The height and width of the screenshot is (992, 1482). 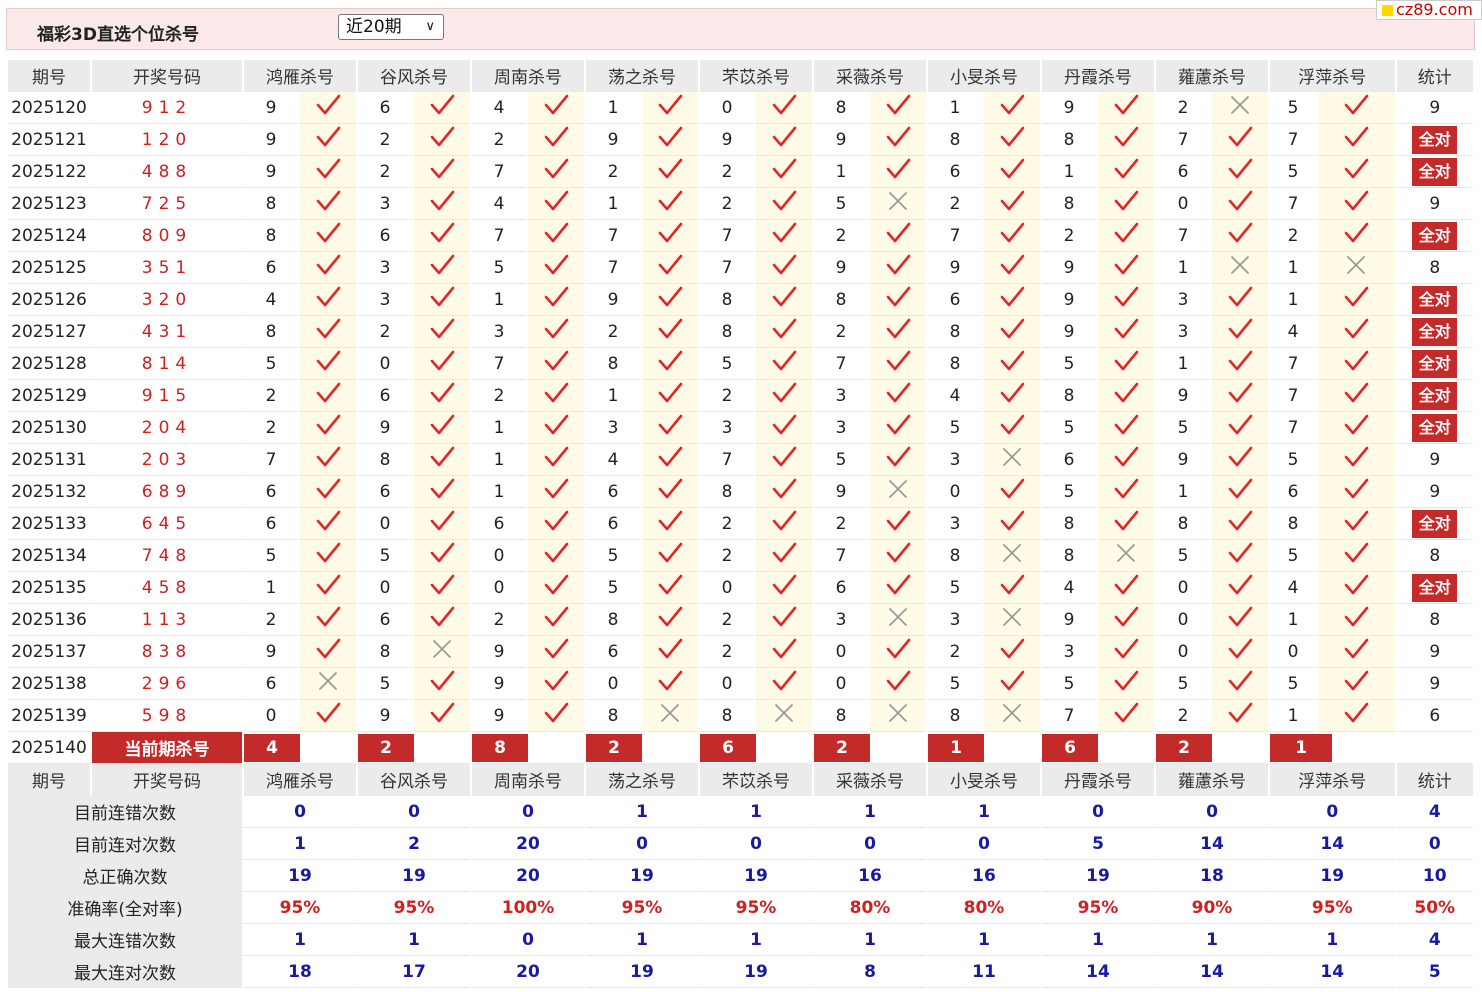 What do you see at coordinates (167, 716) in the screenshot?
I see `draw-number: 598` at bounding box center [167, 716].